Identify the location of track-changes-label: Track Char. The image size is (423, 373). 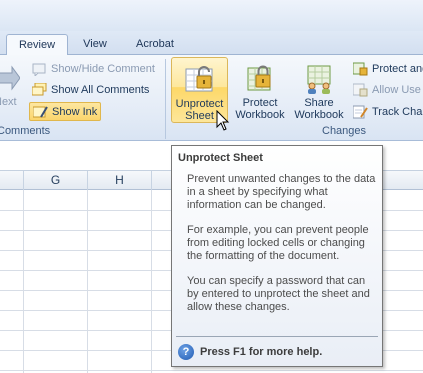
(397, 111).